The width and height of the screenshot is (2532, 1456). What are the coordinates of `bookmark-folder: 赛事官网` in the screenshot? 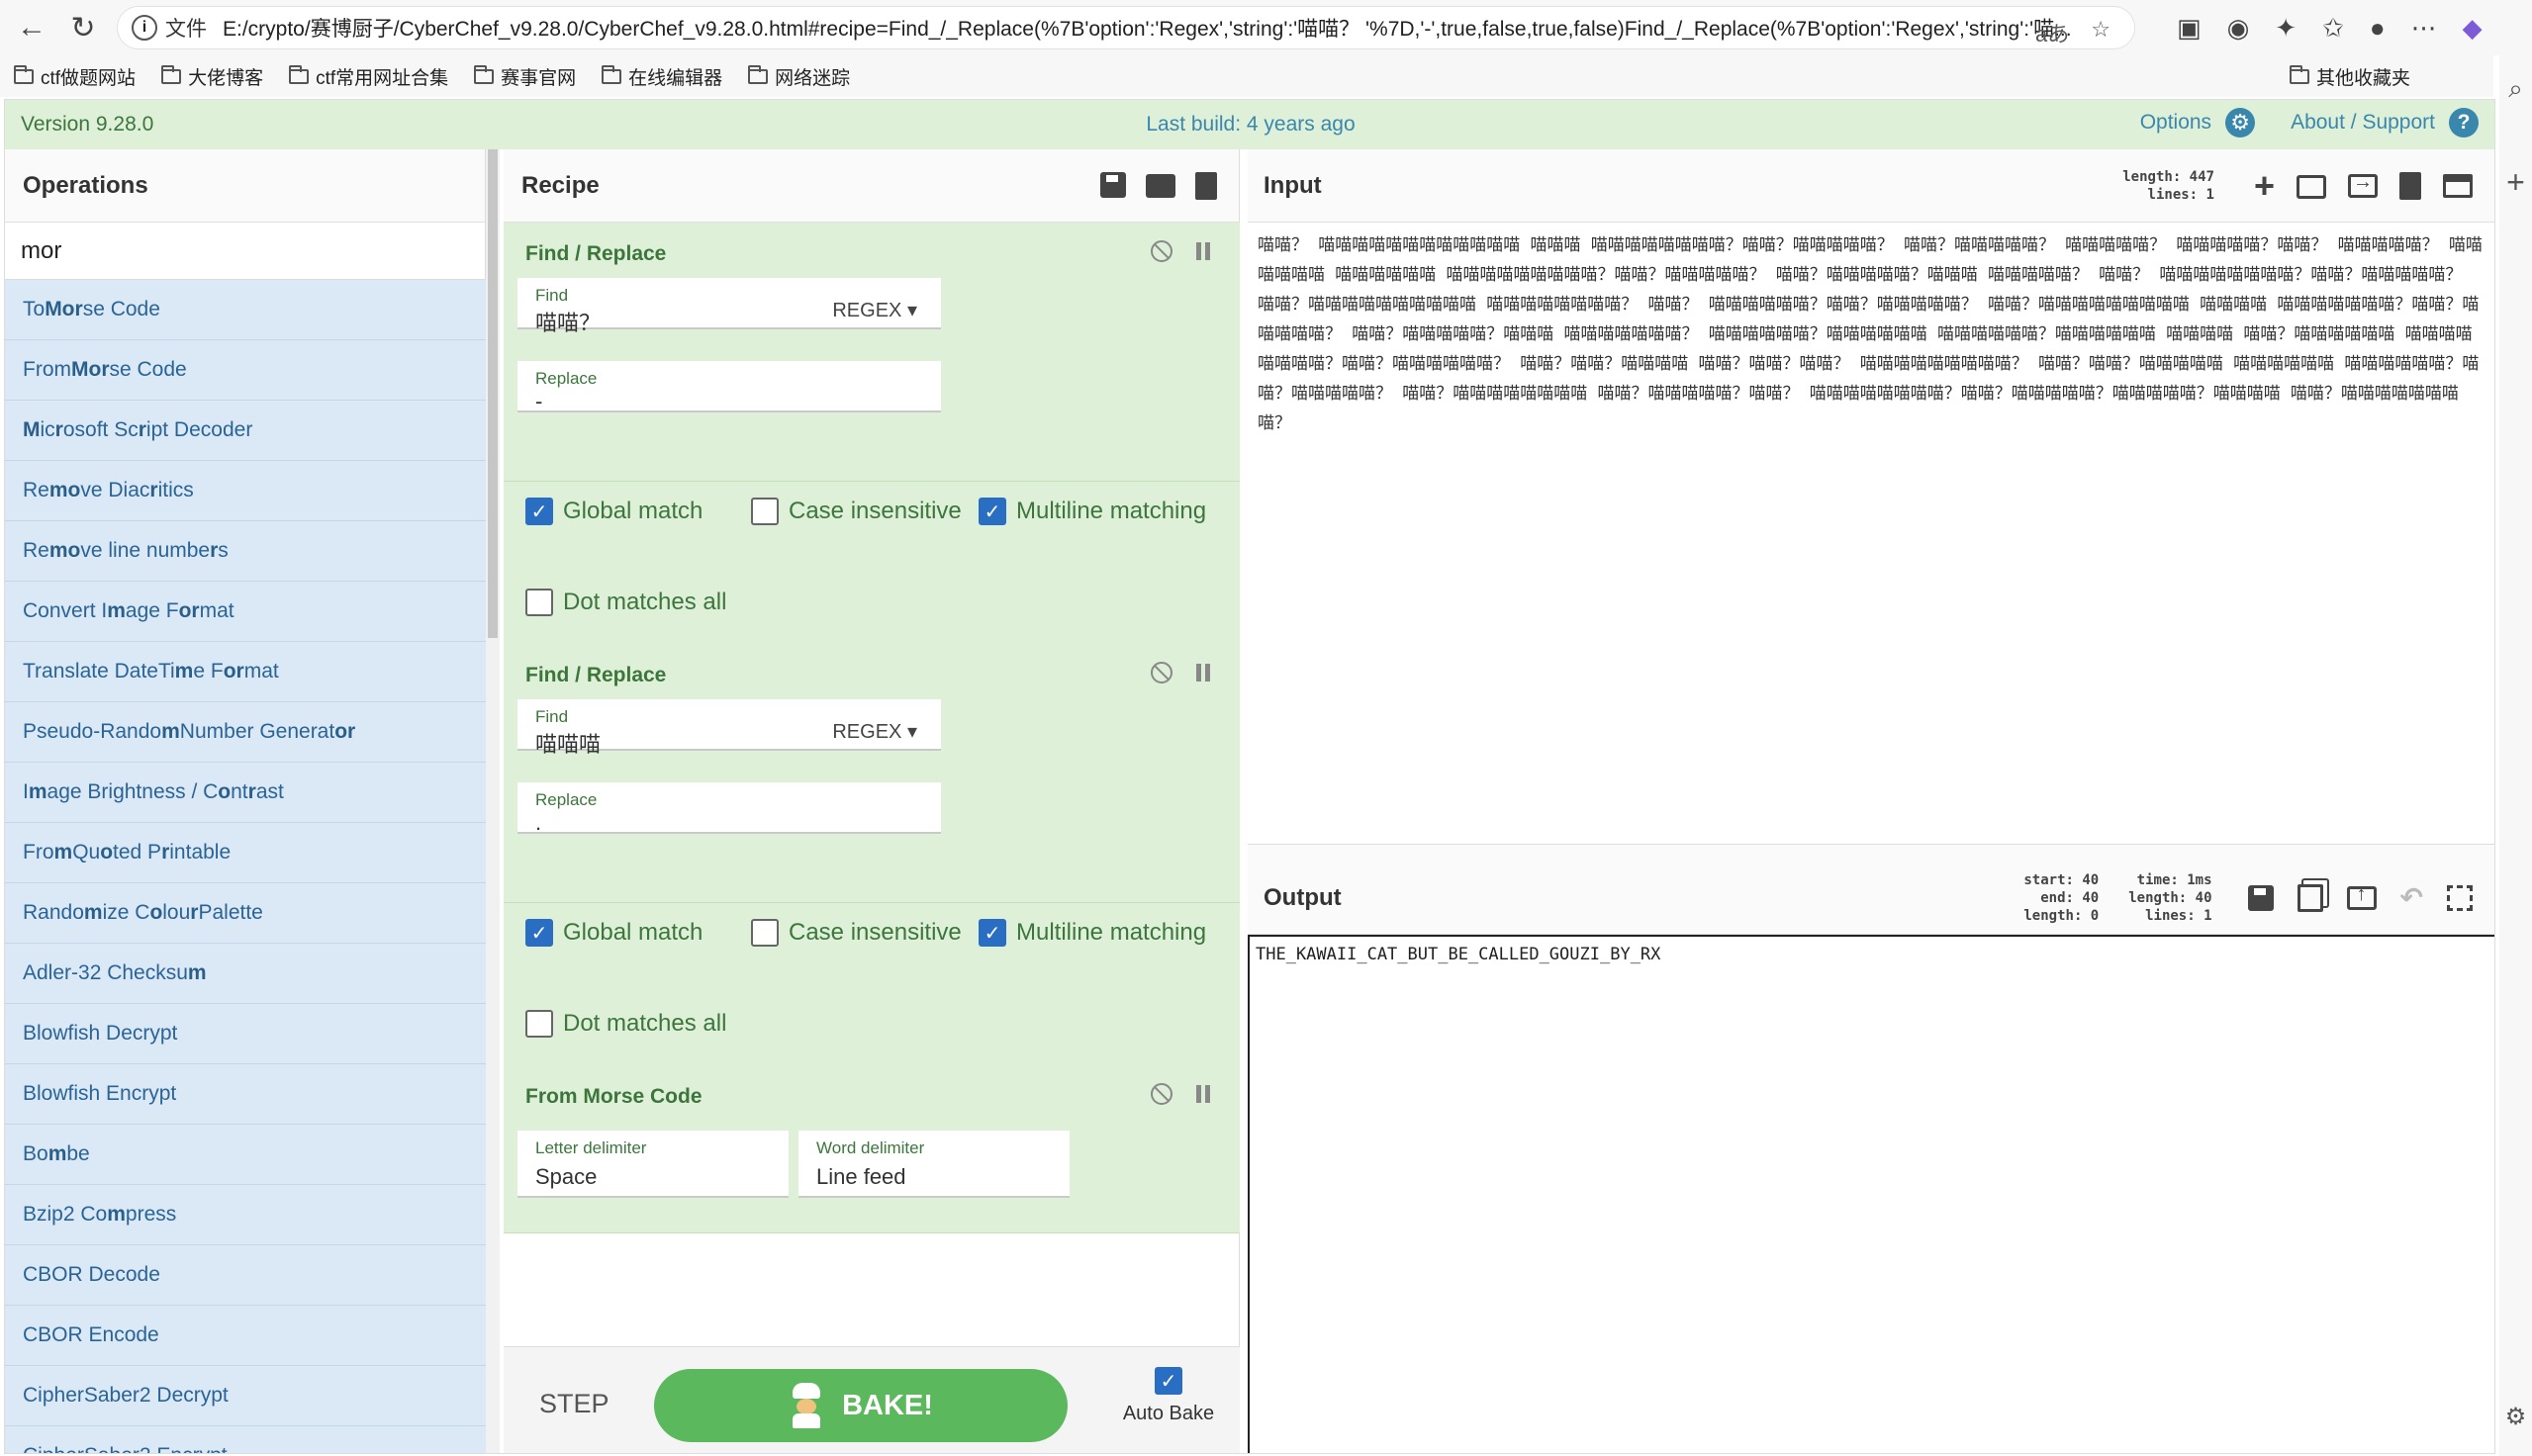 It's located at (525, 76).